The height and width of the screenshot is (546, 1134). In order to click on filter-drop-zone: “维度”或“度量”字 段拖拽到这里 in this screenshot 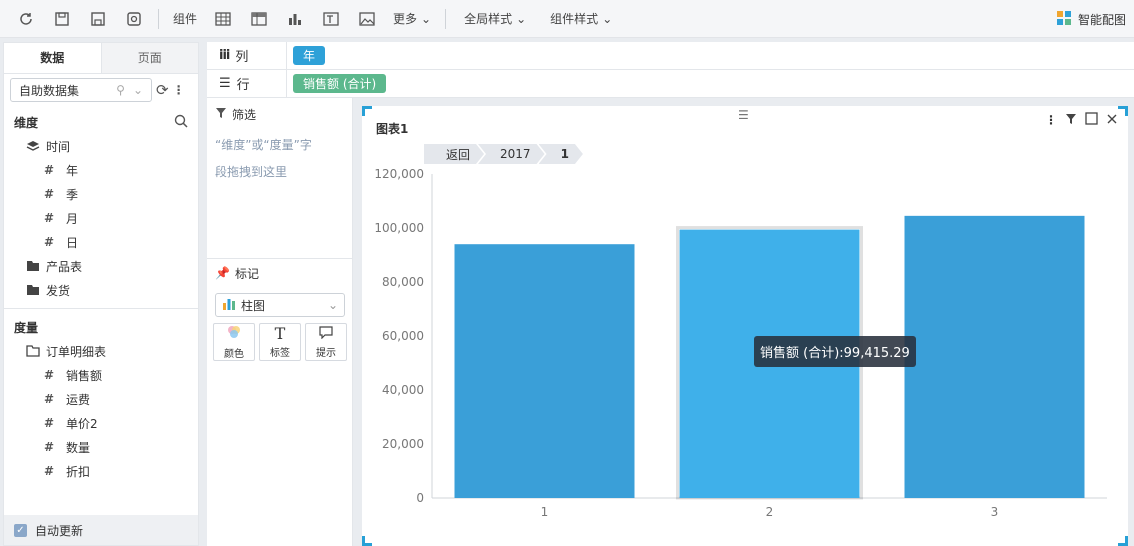, I will do `click(279, 159)`.